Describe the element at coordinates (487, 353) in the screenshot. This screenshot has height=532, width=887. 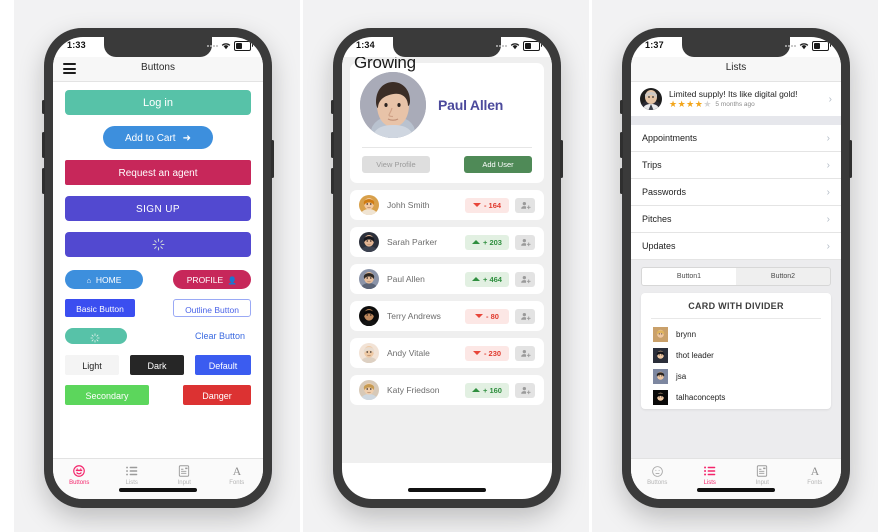
I see `change-badge: - 230` at that location.